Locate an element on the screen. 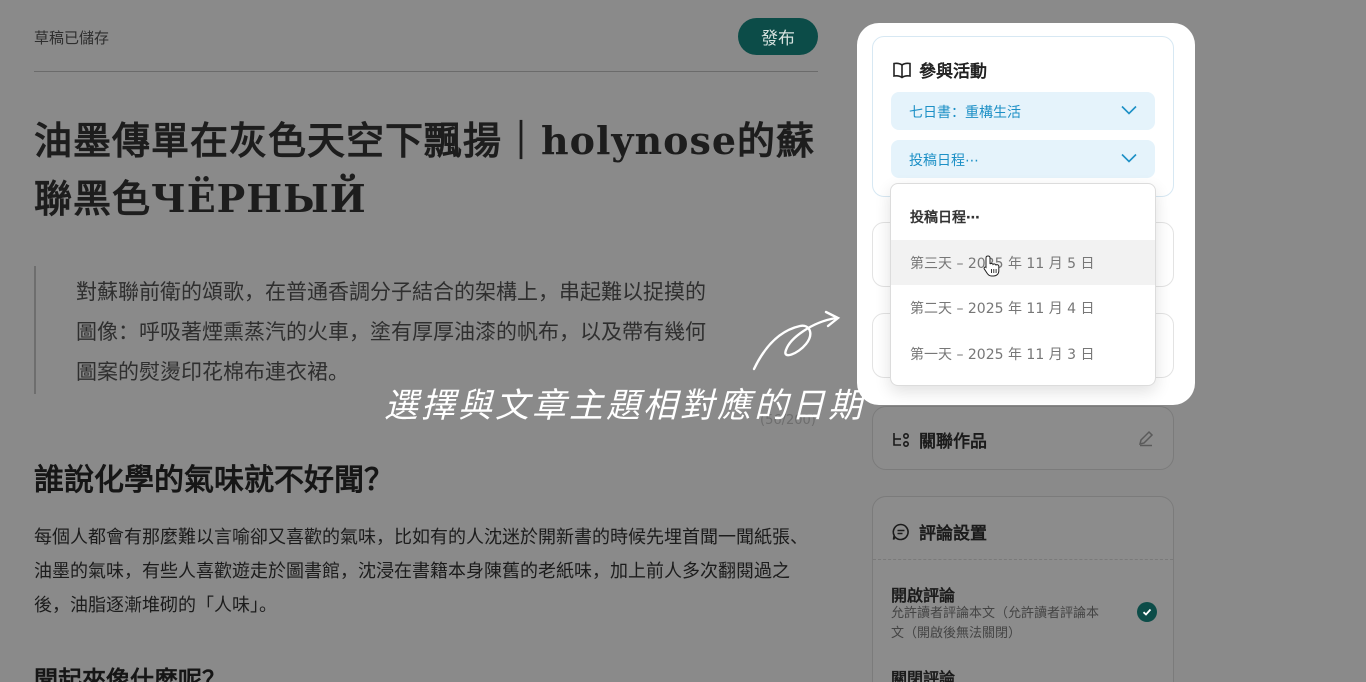  dropdown-header: 投稿日程⋯ is located at coordinates (1023, 216).